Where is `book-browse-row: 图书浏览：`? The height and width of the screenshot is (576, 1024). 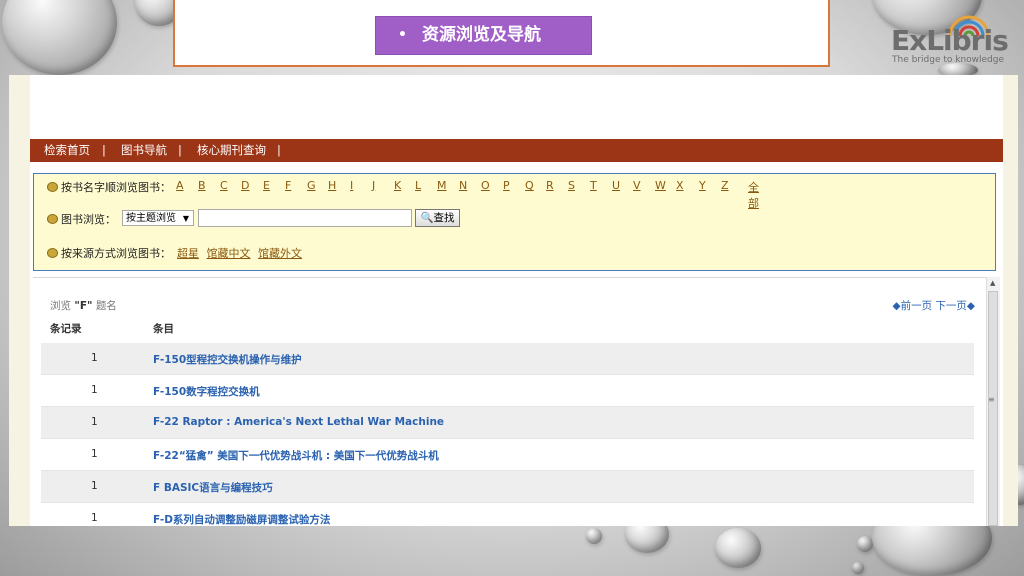
book-browse-row: 图书浏览： is located at coordinates (81, 219).